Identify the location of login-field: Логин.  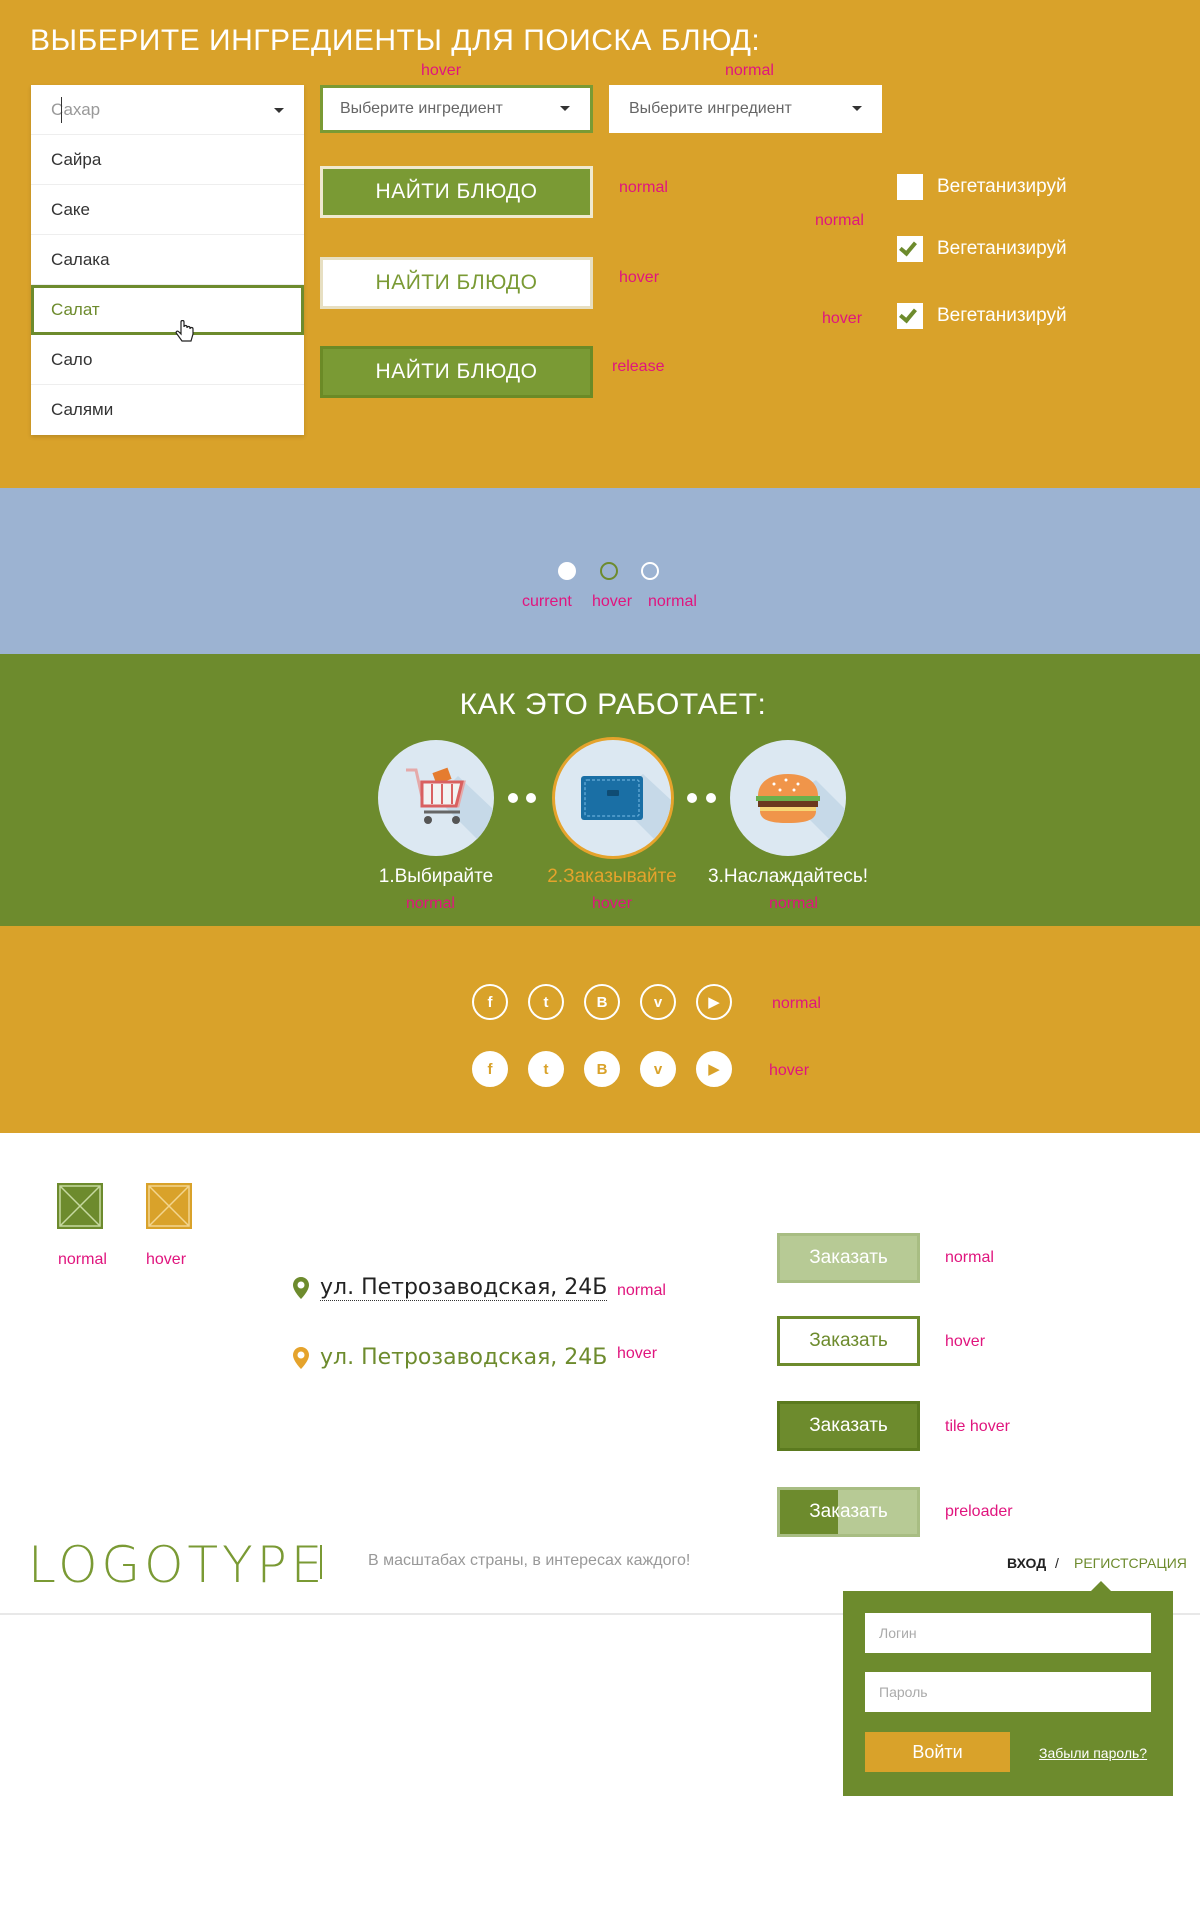
(1008, 1633).